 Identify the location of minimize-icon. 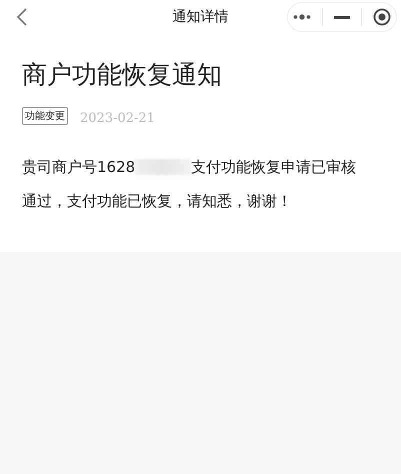
(342, 17).